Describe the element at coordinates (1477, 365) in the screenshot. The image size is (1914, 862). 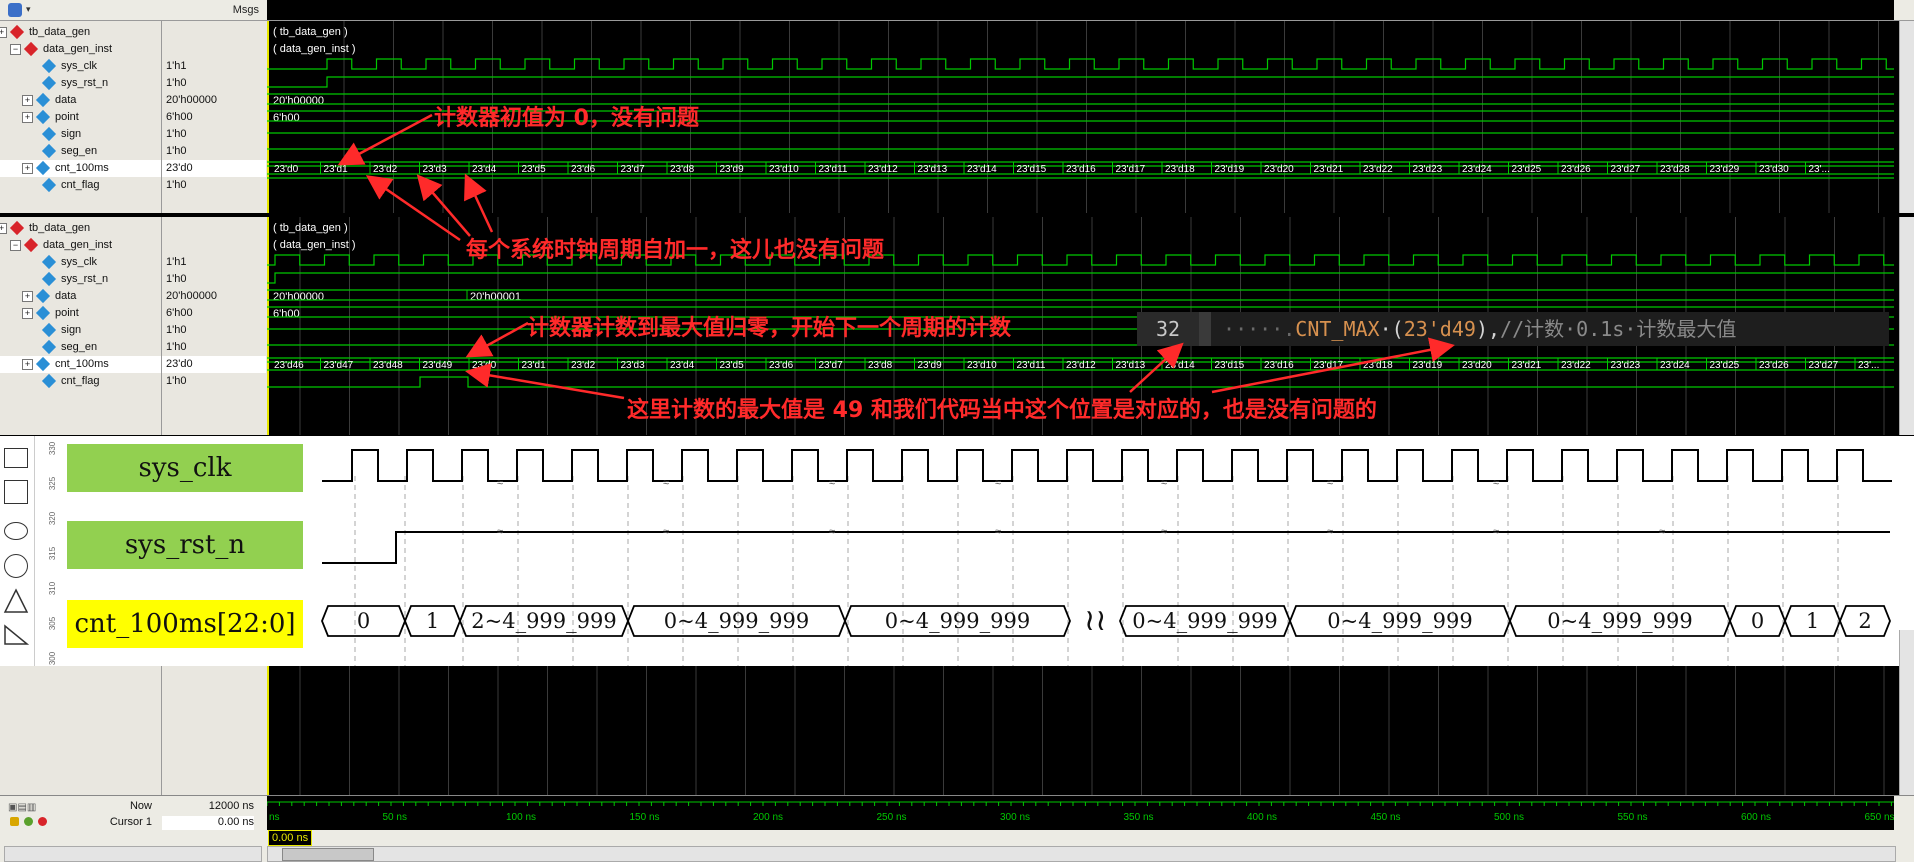
I see `cnt-value-label: 23'd20` at that location.